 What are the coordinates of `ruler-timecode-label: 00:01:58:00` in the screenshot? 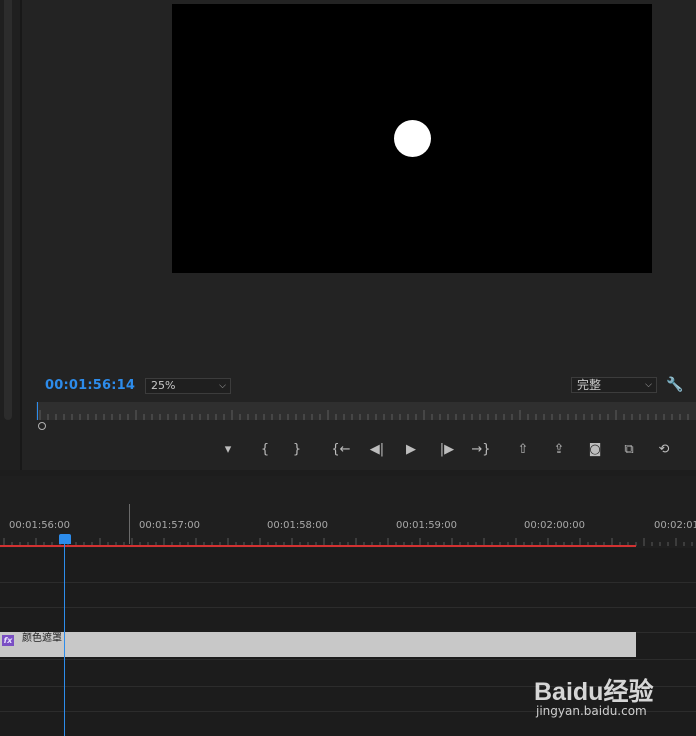 It's located at (298, 525).